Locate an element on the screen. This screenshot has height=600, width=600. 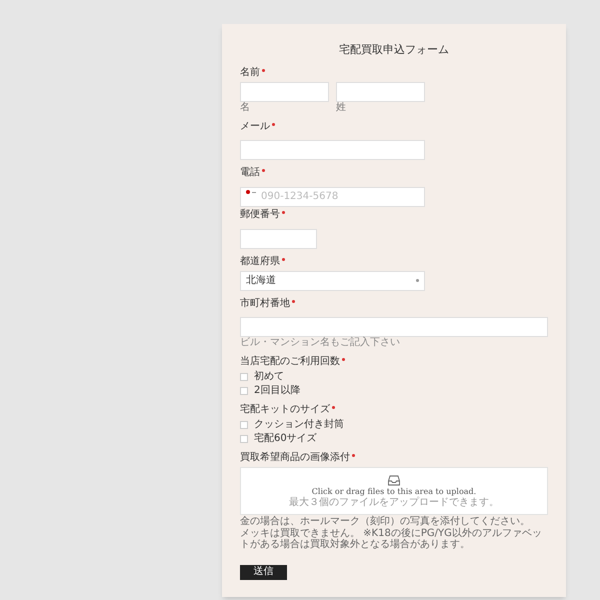
field-sublabel: 名 is located at coordinates (245, 108).